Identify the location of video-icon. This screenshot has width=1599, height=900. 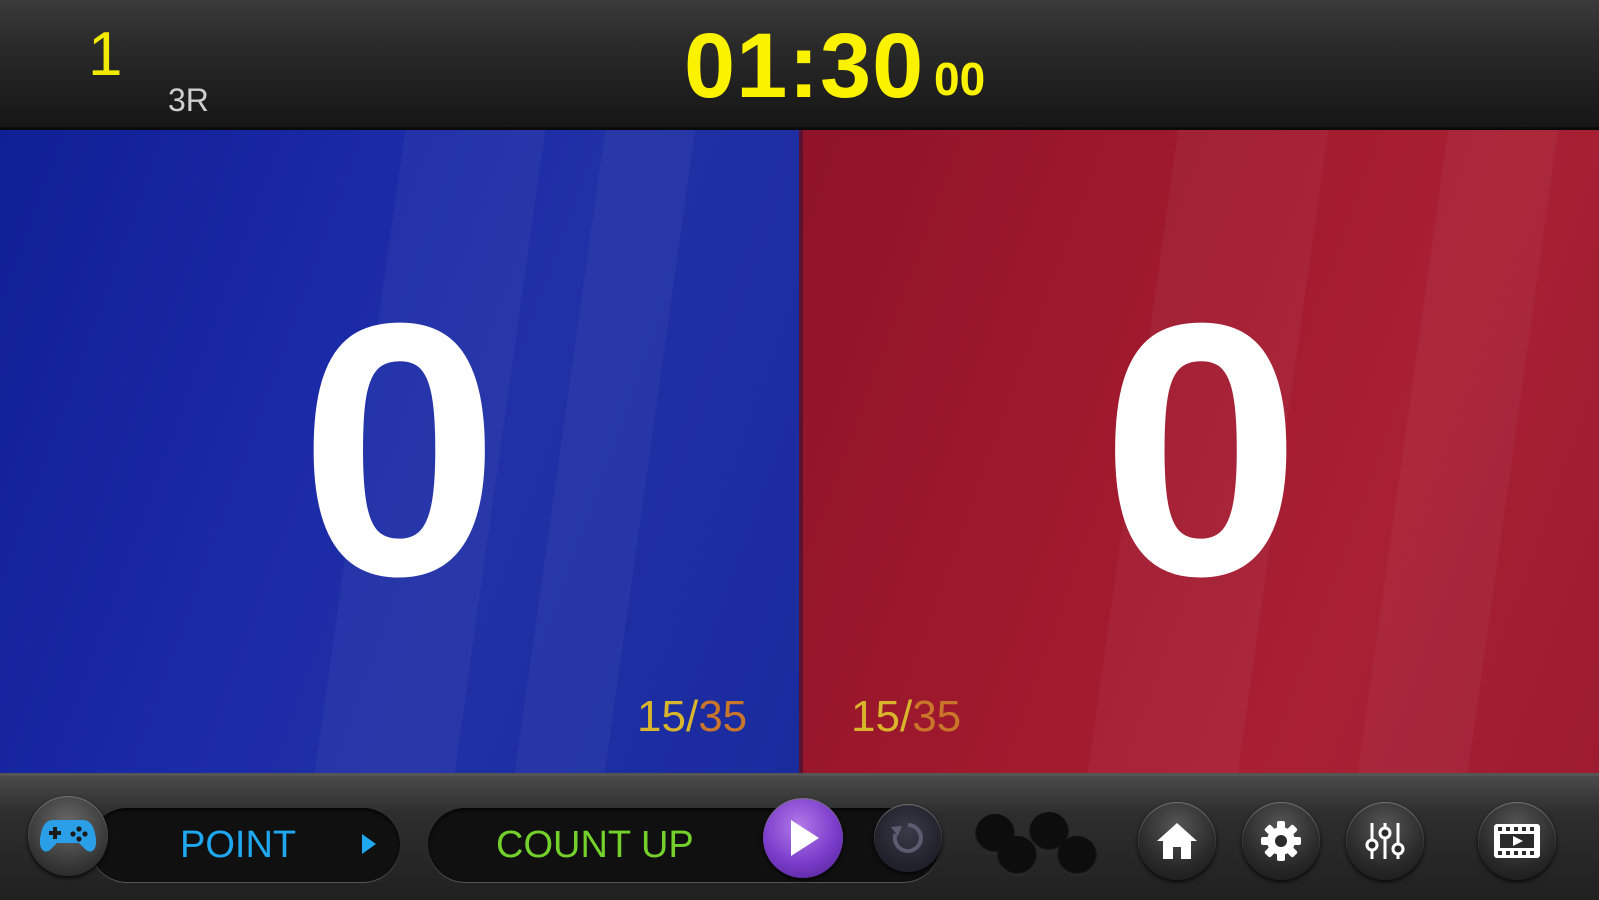
(1517, 841).